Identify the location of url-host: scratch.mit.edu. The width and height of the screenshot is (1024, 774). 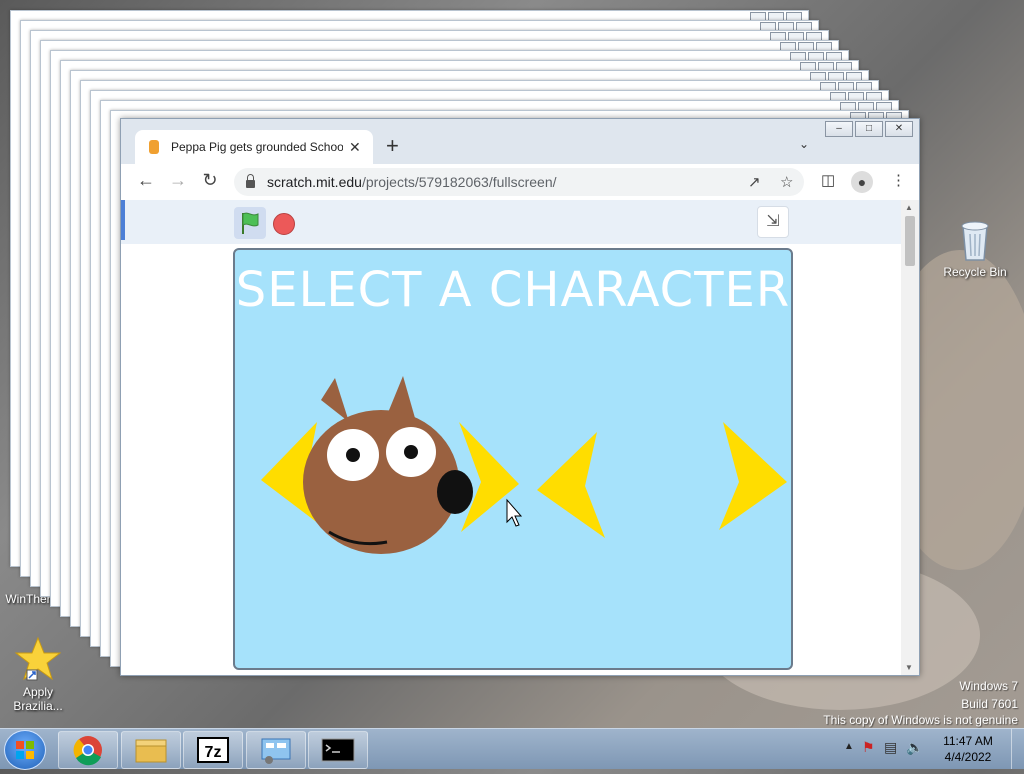
(314, 182).